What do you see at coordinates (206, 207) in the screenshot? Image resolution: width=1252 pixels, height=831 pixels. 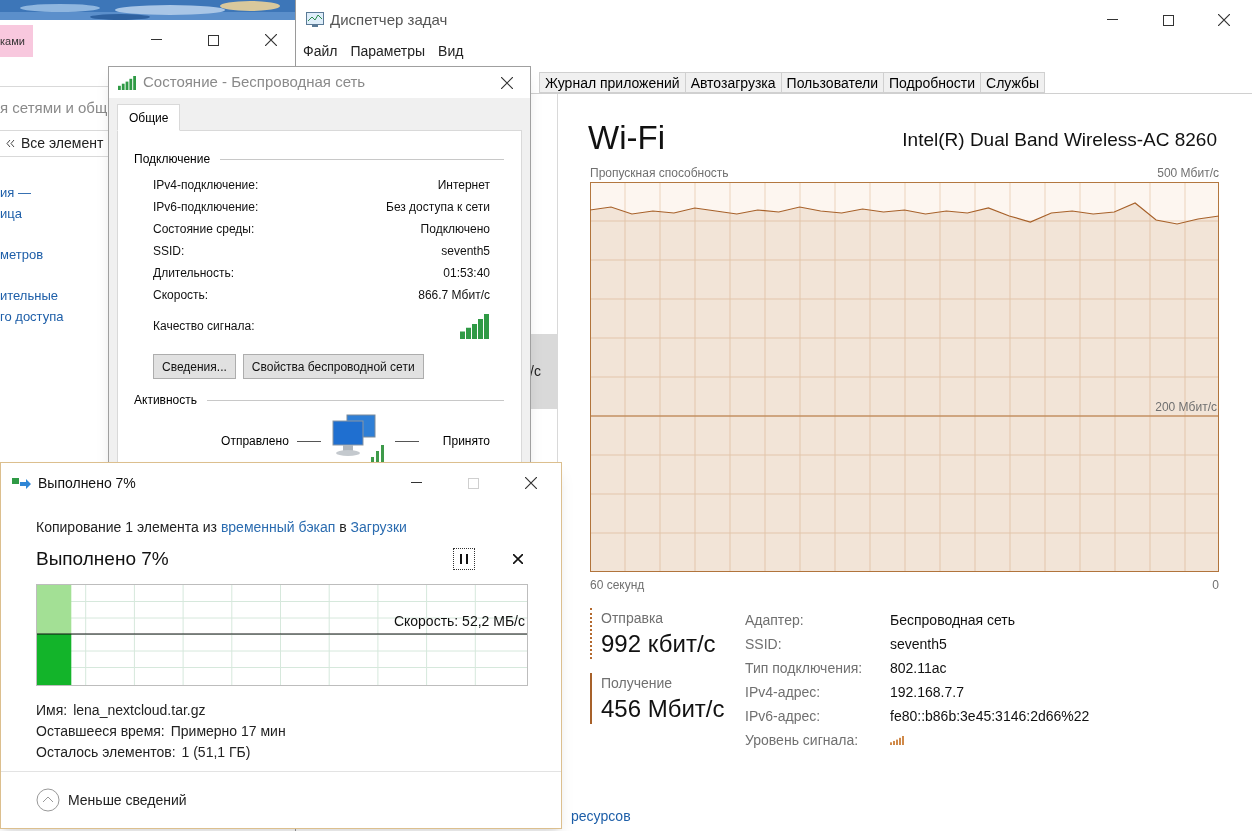 I see `field-label: IPv6-подключение:` at bounding box center [206, 207].